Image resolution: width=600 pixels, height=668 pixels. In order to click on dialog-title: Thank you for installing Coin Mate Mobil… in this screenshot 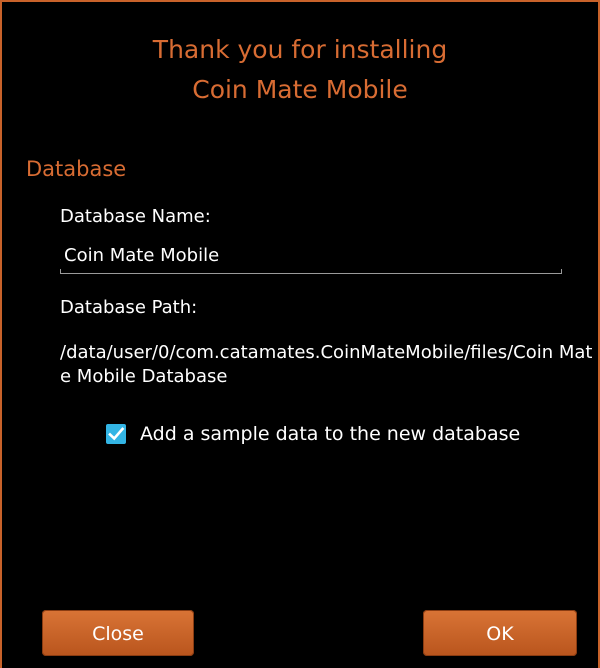, I will do `click(300, 70)`.